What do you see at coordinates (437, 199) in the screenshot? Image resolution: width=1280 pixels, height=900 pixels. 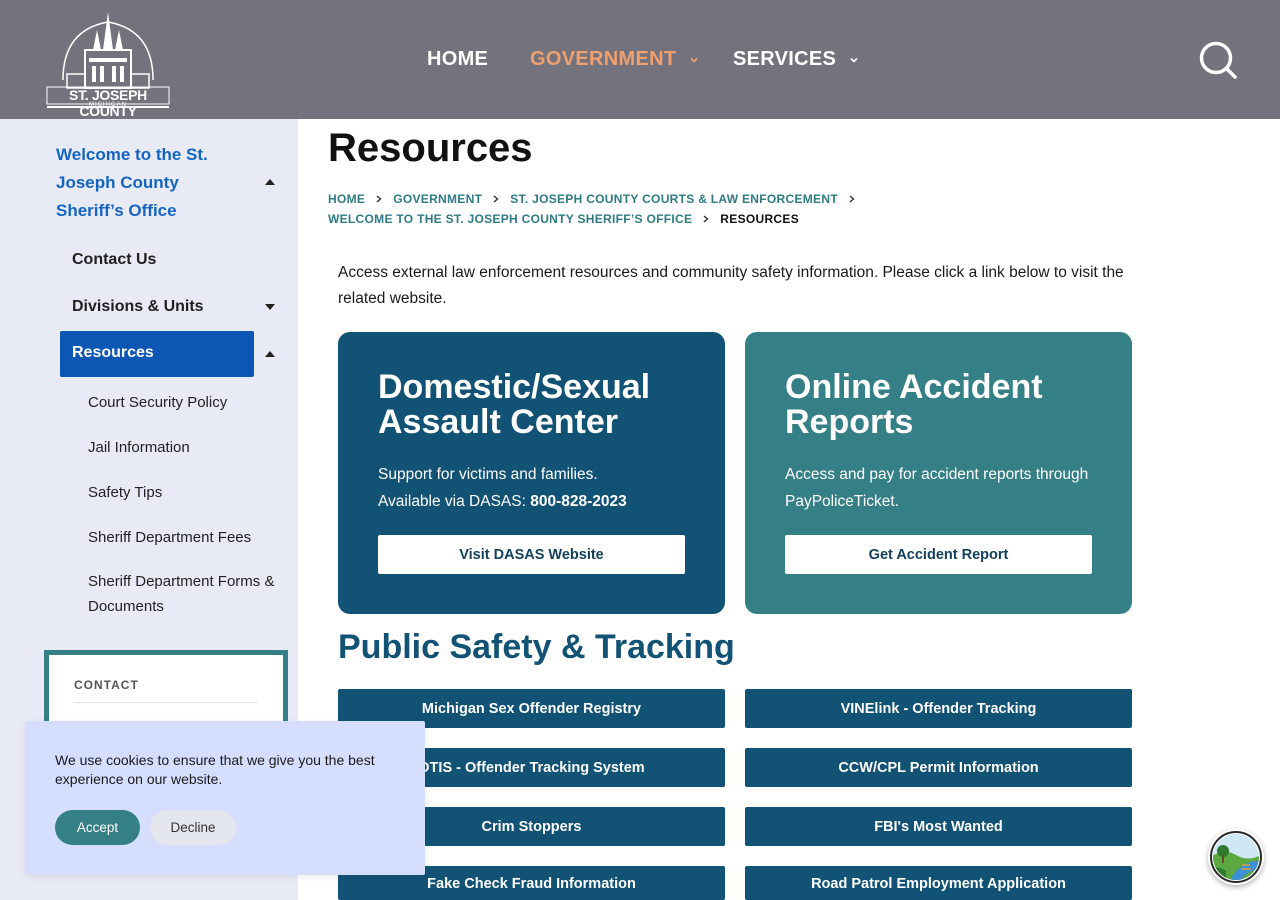 I see `breadcrumb-government: GOVERNMENT` at bounding box center [437, 199].